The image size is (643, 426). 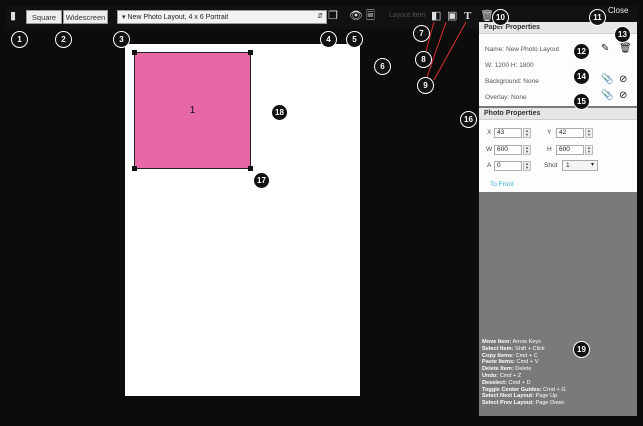 What do you see at coordinates (570, 133) in the screenshot?
I see `y-input: 42` at bounding box center [570, 133].